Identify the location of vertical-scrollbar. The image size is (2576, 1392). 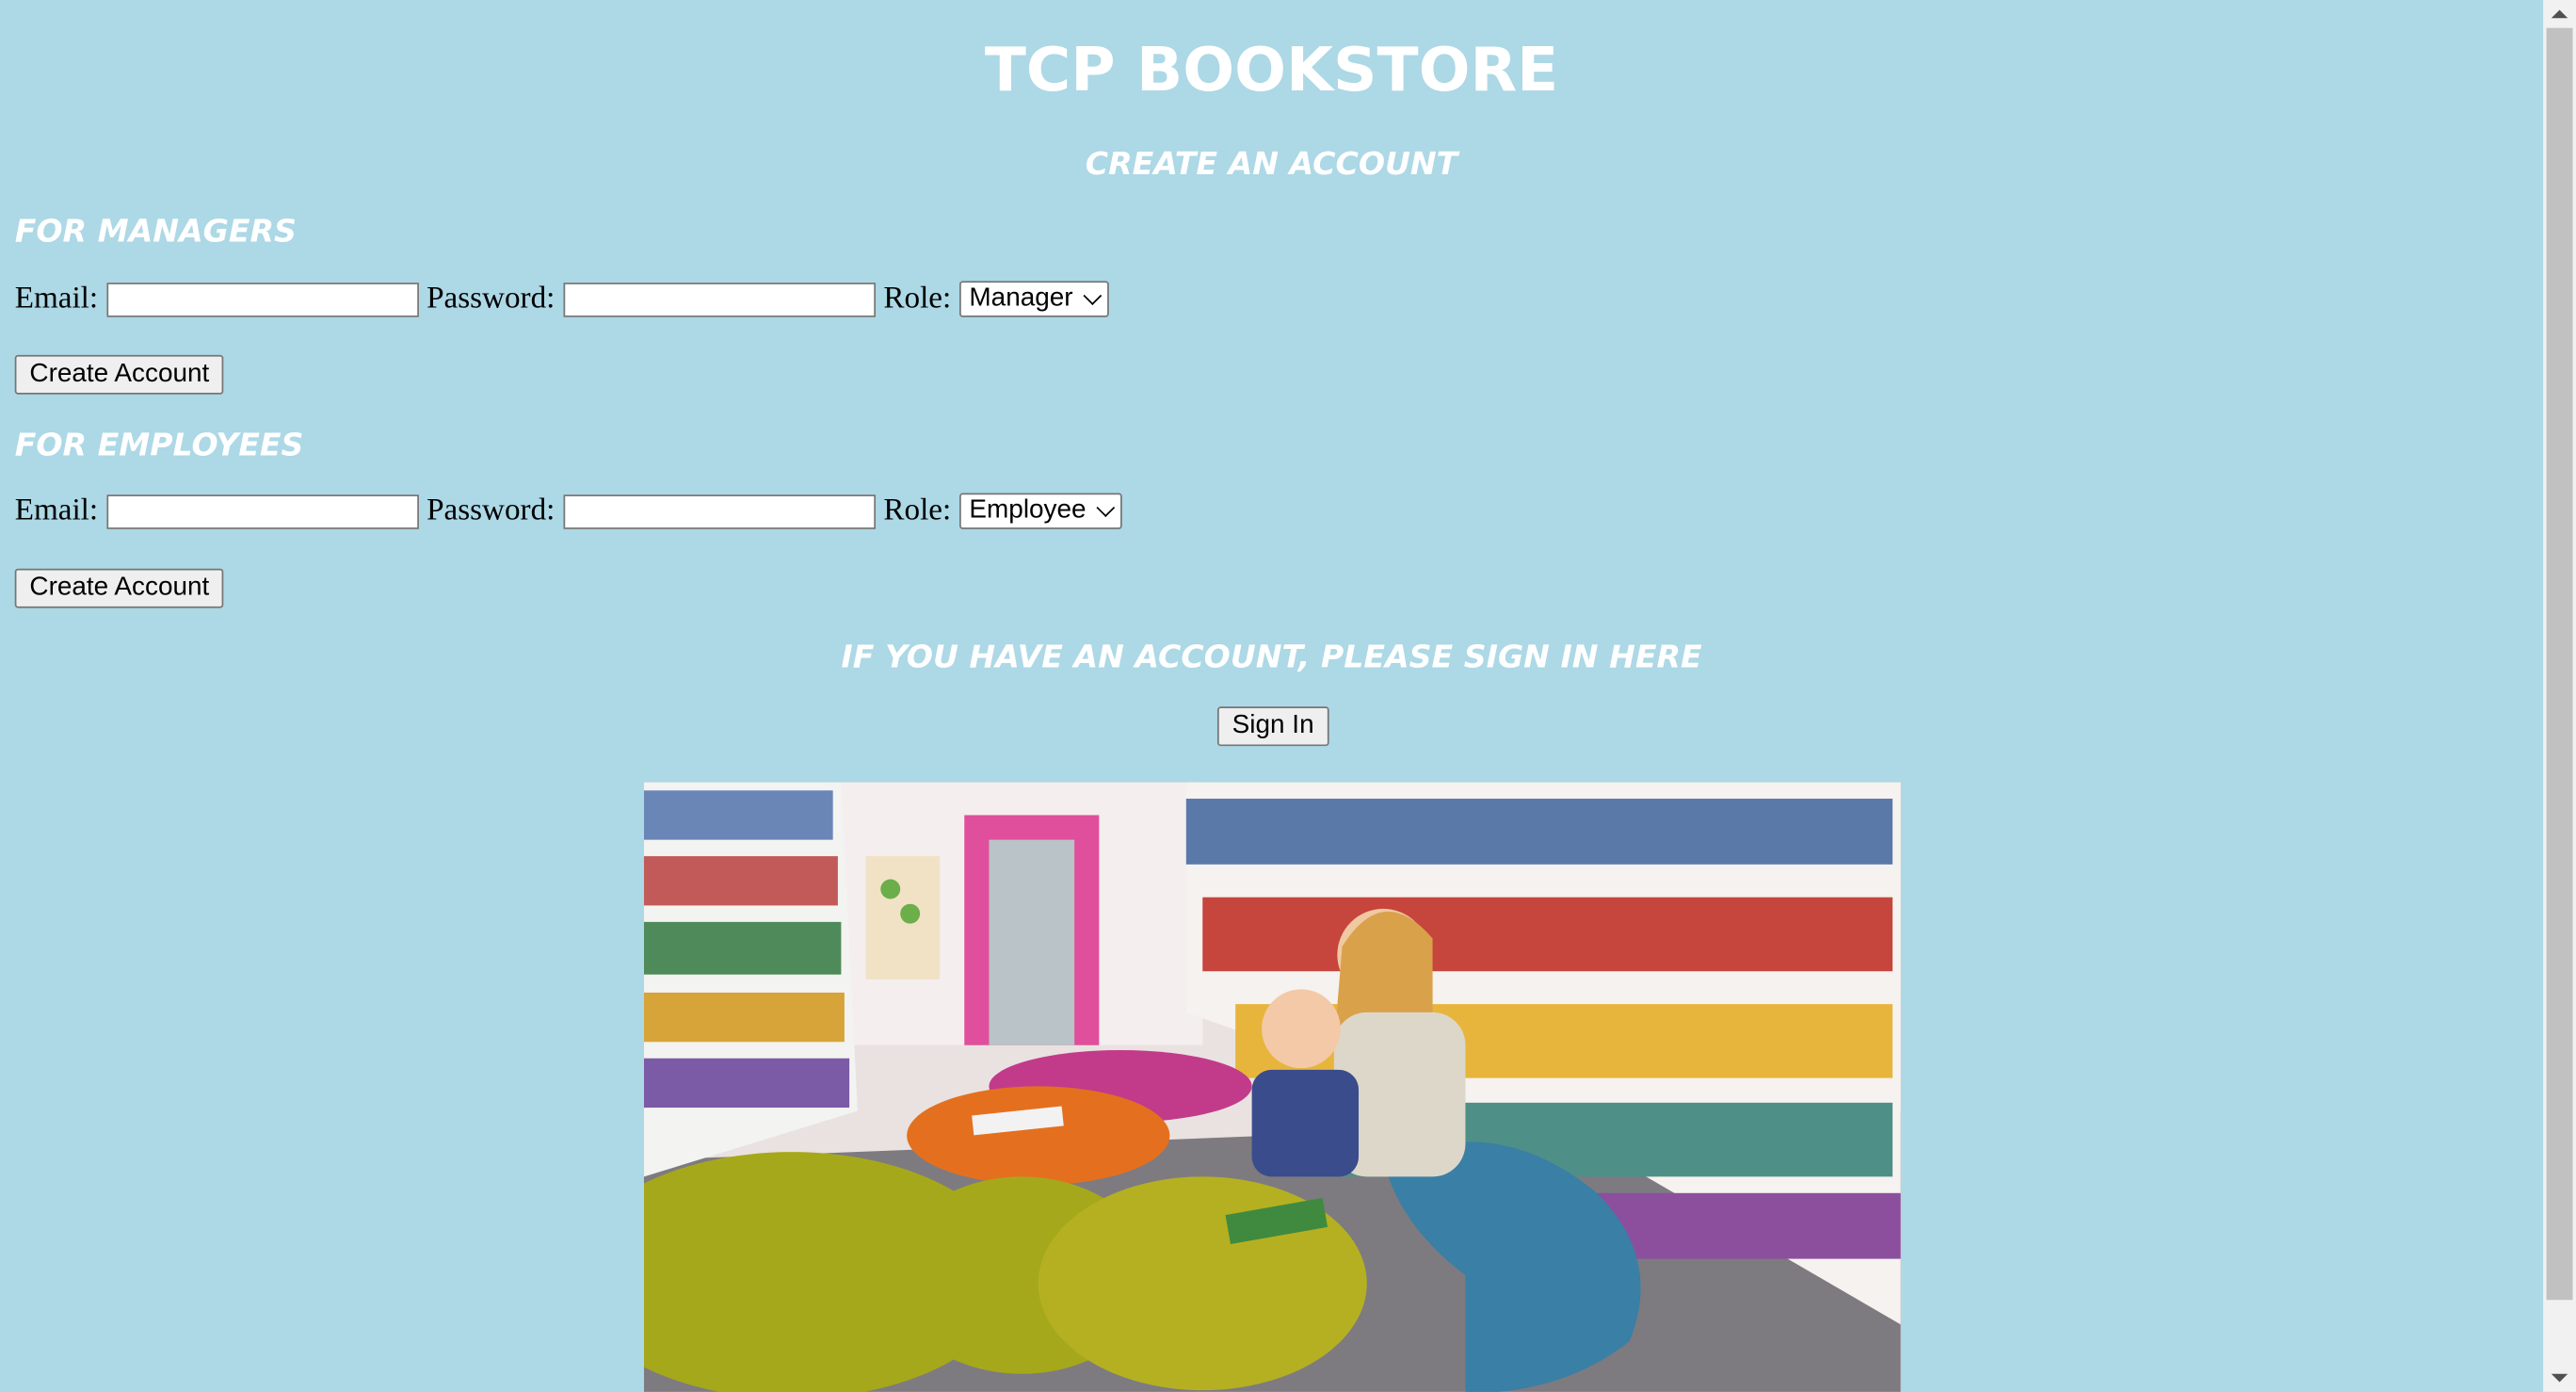
(2559, 696).